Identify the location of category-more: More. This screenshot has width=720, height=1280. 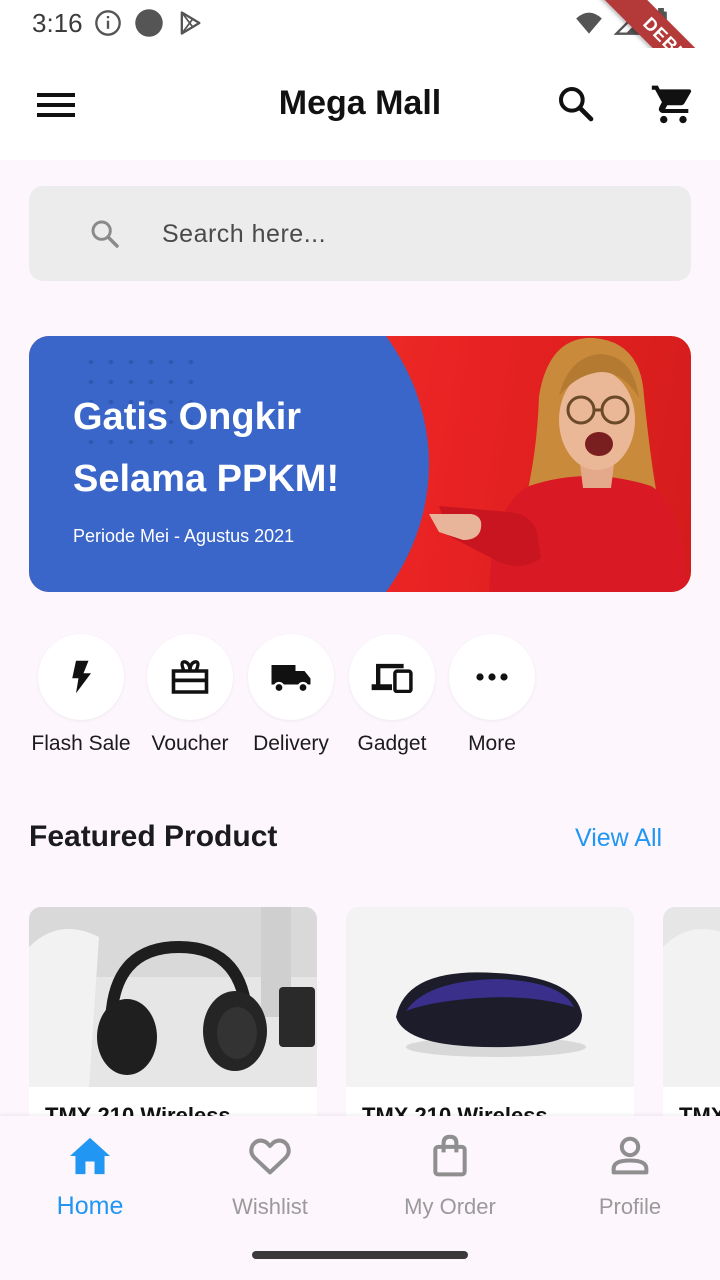
(492, 695).